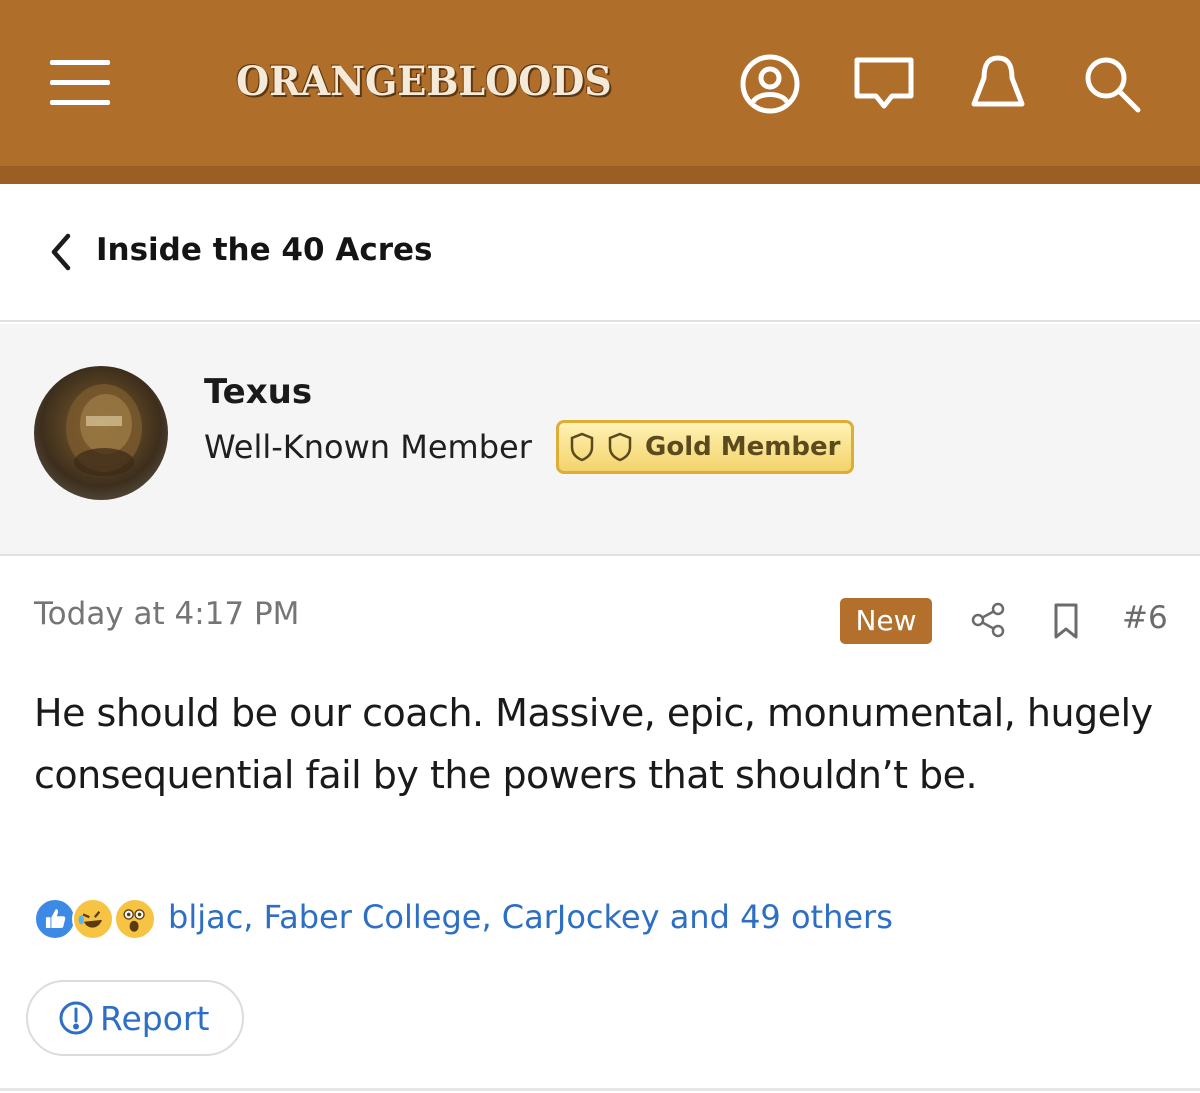  I want to click on report-button: Report, so click(135, 1018).